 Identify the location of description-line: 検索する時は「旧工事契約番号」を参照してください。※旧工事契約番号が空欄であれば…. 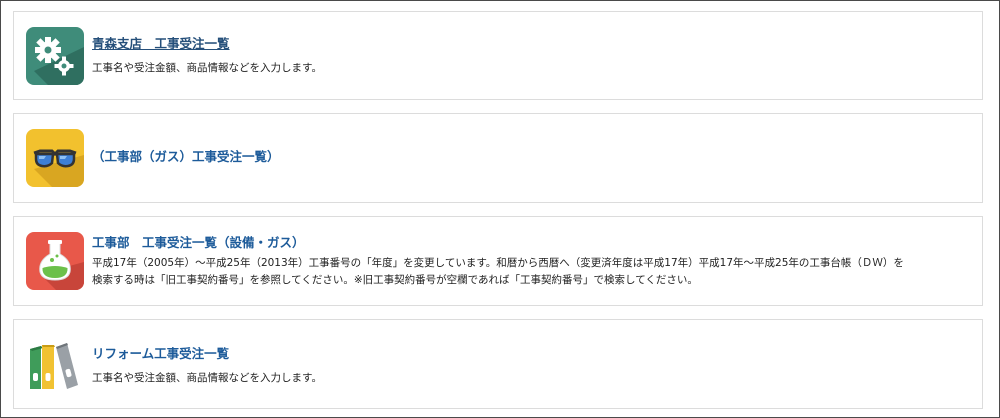
(395, 280).